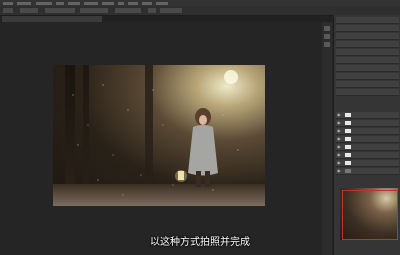 This screenshot has width=400, height=255. Describe the element at coordinates (327, 138) in the screenshot. I see `toolbox` at that location.